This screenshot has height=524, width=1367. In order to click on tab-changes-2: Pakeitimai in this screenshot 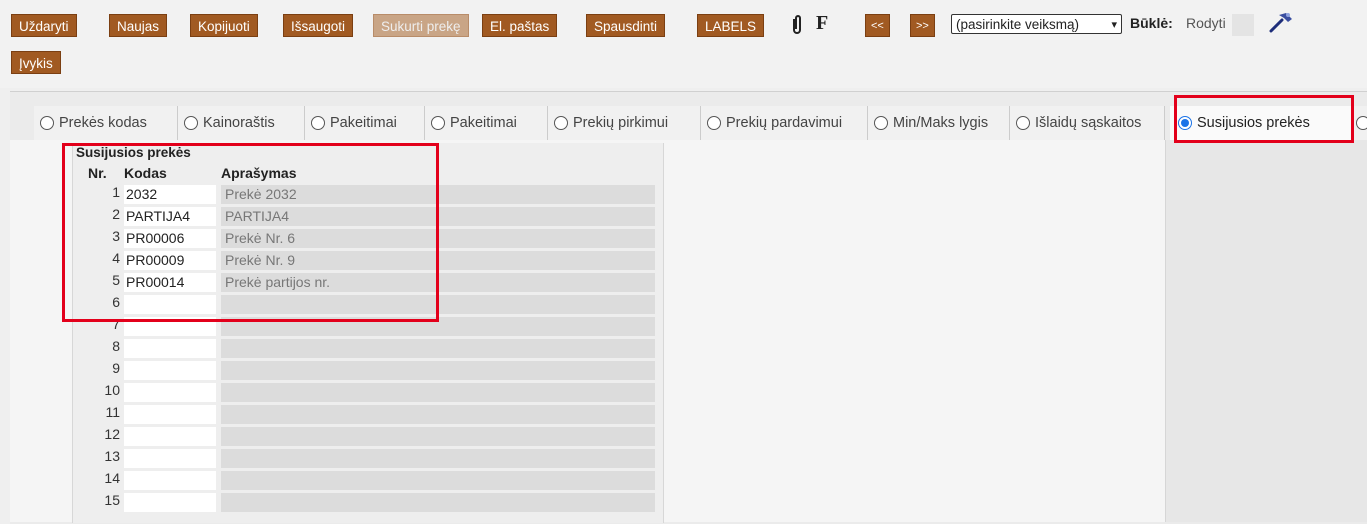, I will do `click(486, 123)`.